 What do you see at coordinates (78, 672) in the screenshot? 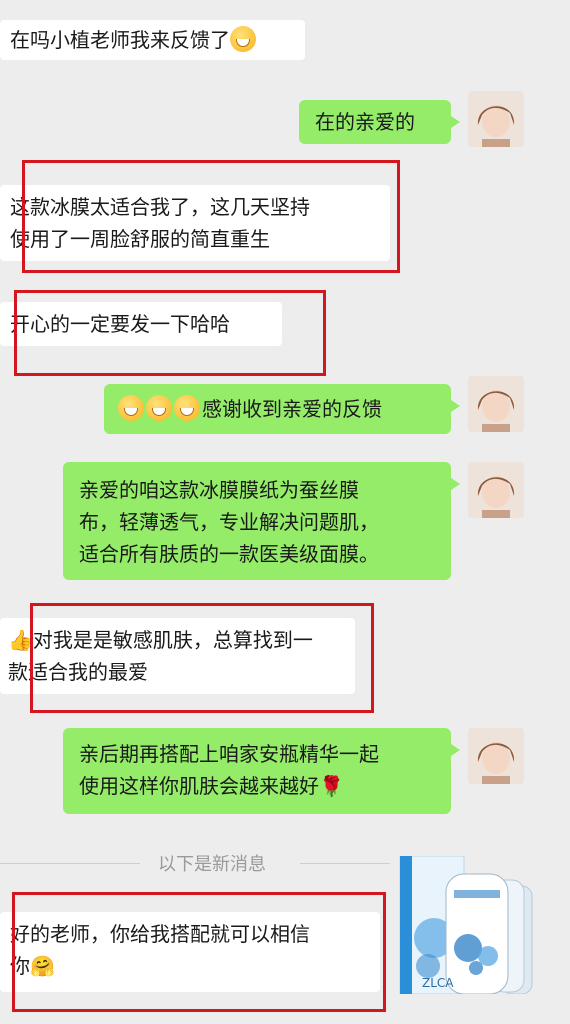
I see `message-line: 款适合我的最爱` at bounding box center [78, 672].